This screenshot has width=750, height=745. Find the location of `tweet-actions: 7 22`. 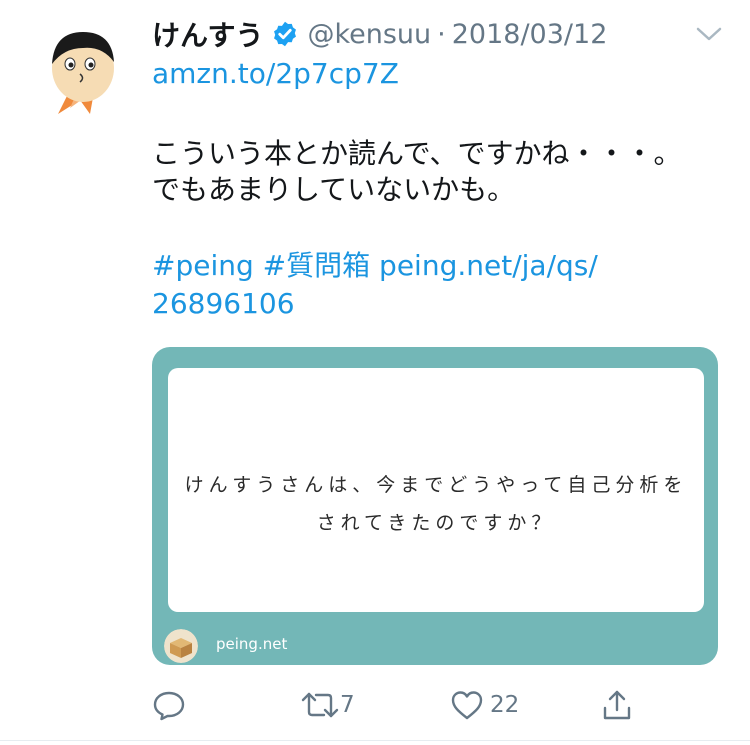

tweet-actions: 7 22 is located at coordinates (375, 707).